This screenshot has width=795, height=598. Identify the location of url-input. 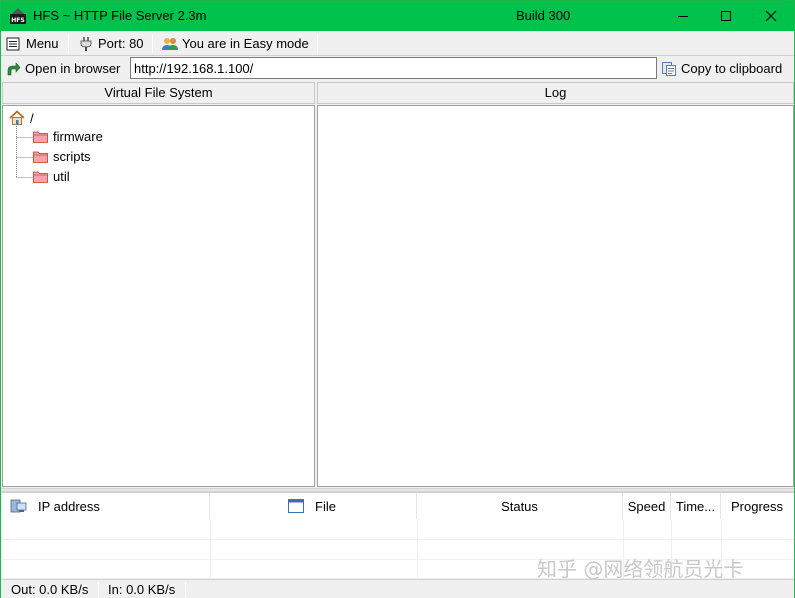
(393, 68).